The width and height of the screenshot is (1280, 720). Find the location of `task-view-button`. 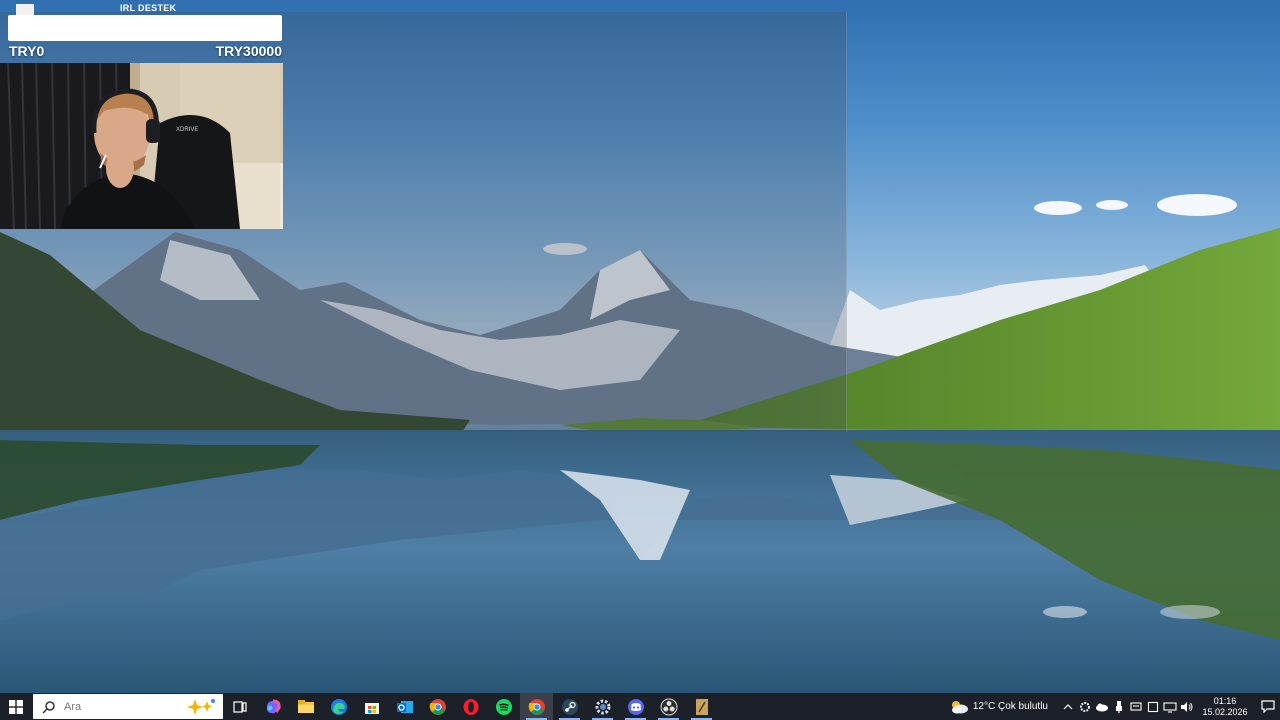

task-view-button is located at coordinates (239, 706).